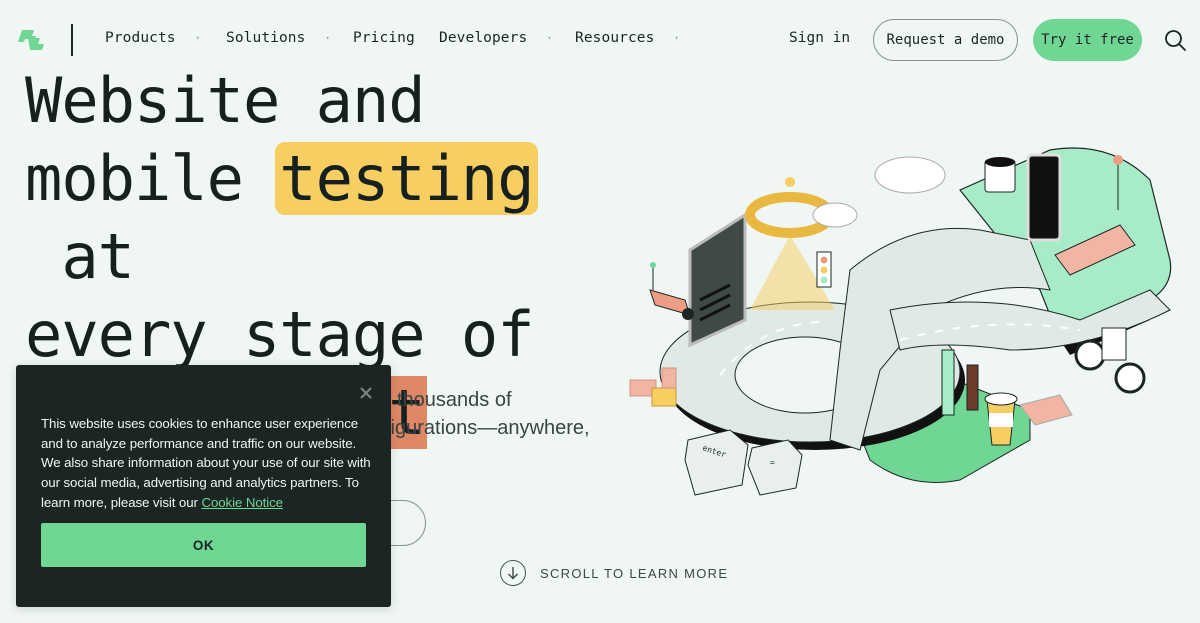 The image size is (1200, 623). I want to click on security-camera, so click(671, 291).